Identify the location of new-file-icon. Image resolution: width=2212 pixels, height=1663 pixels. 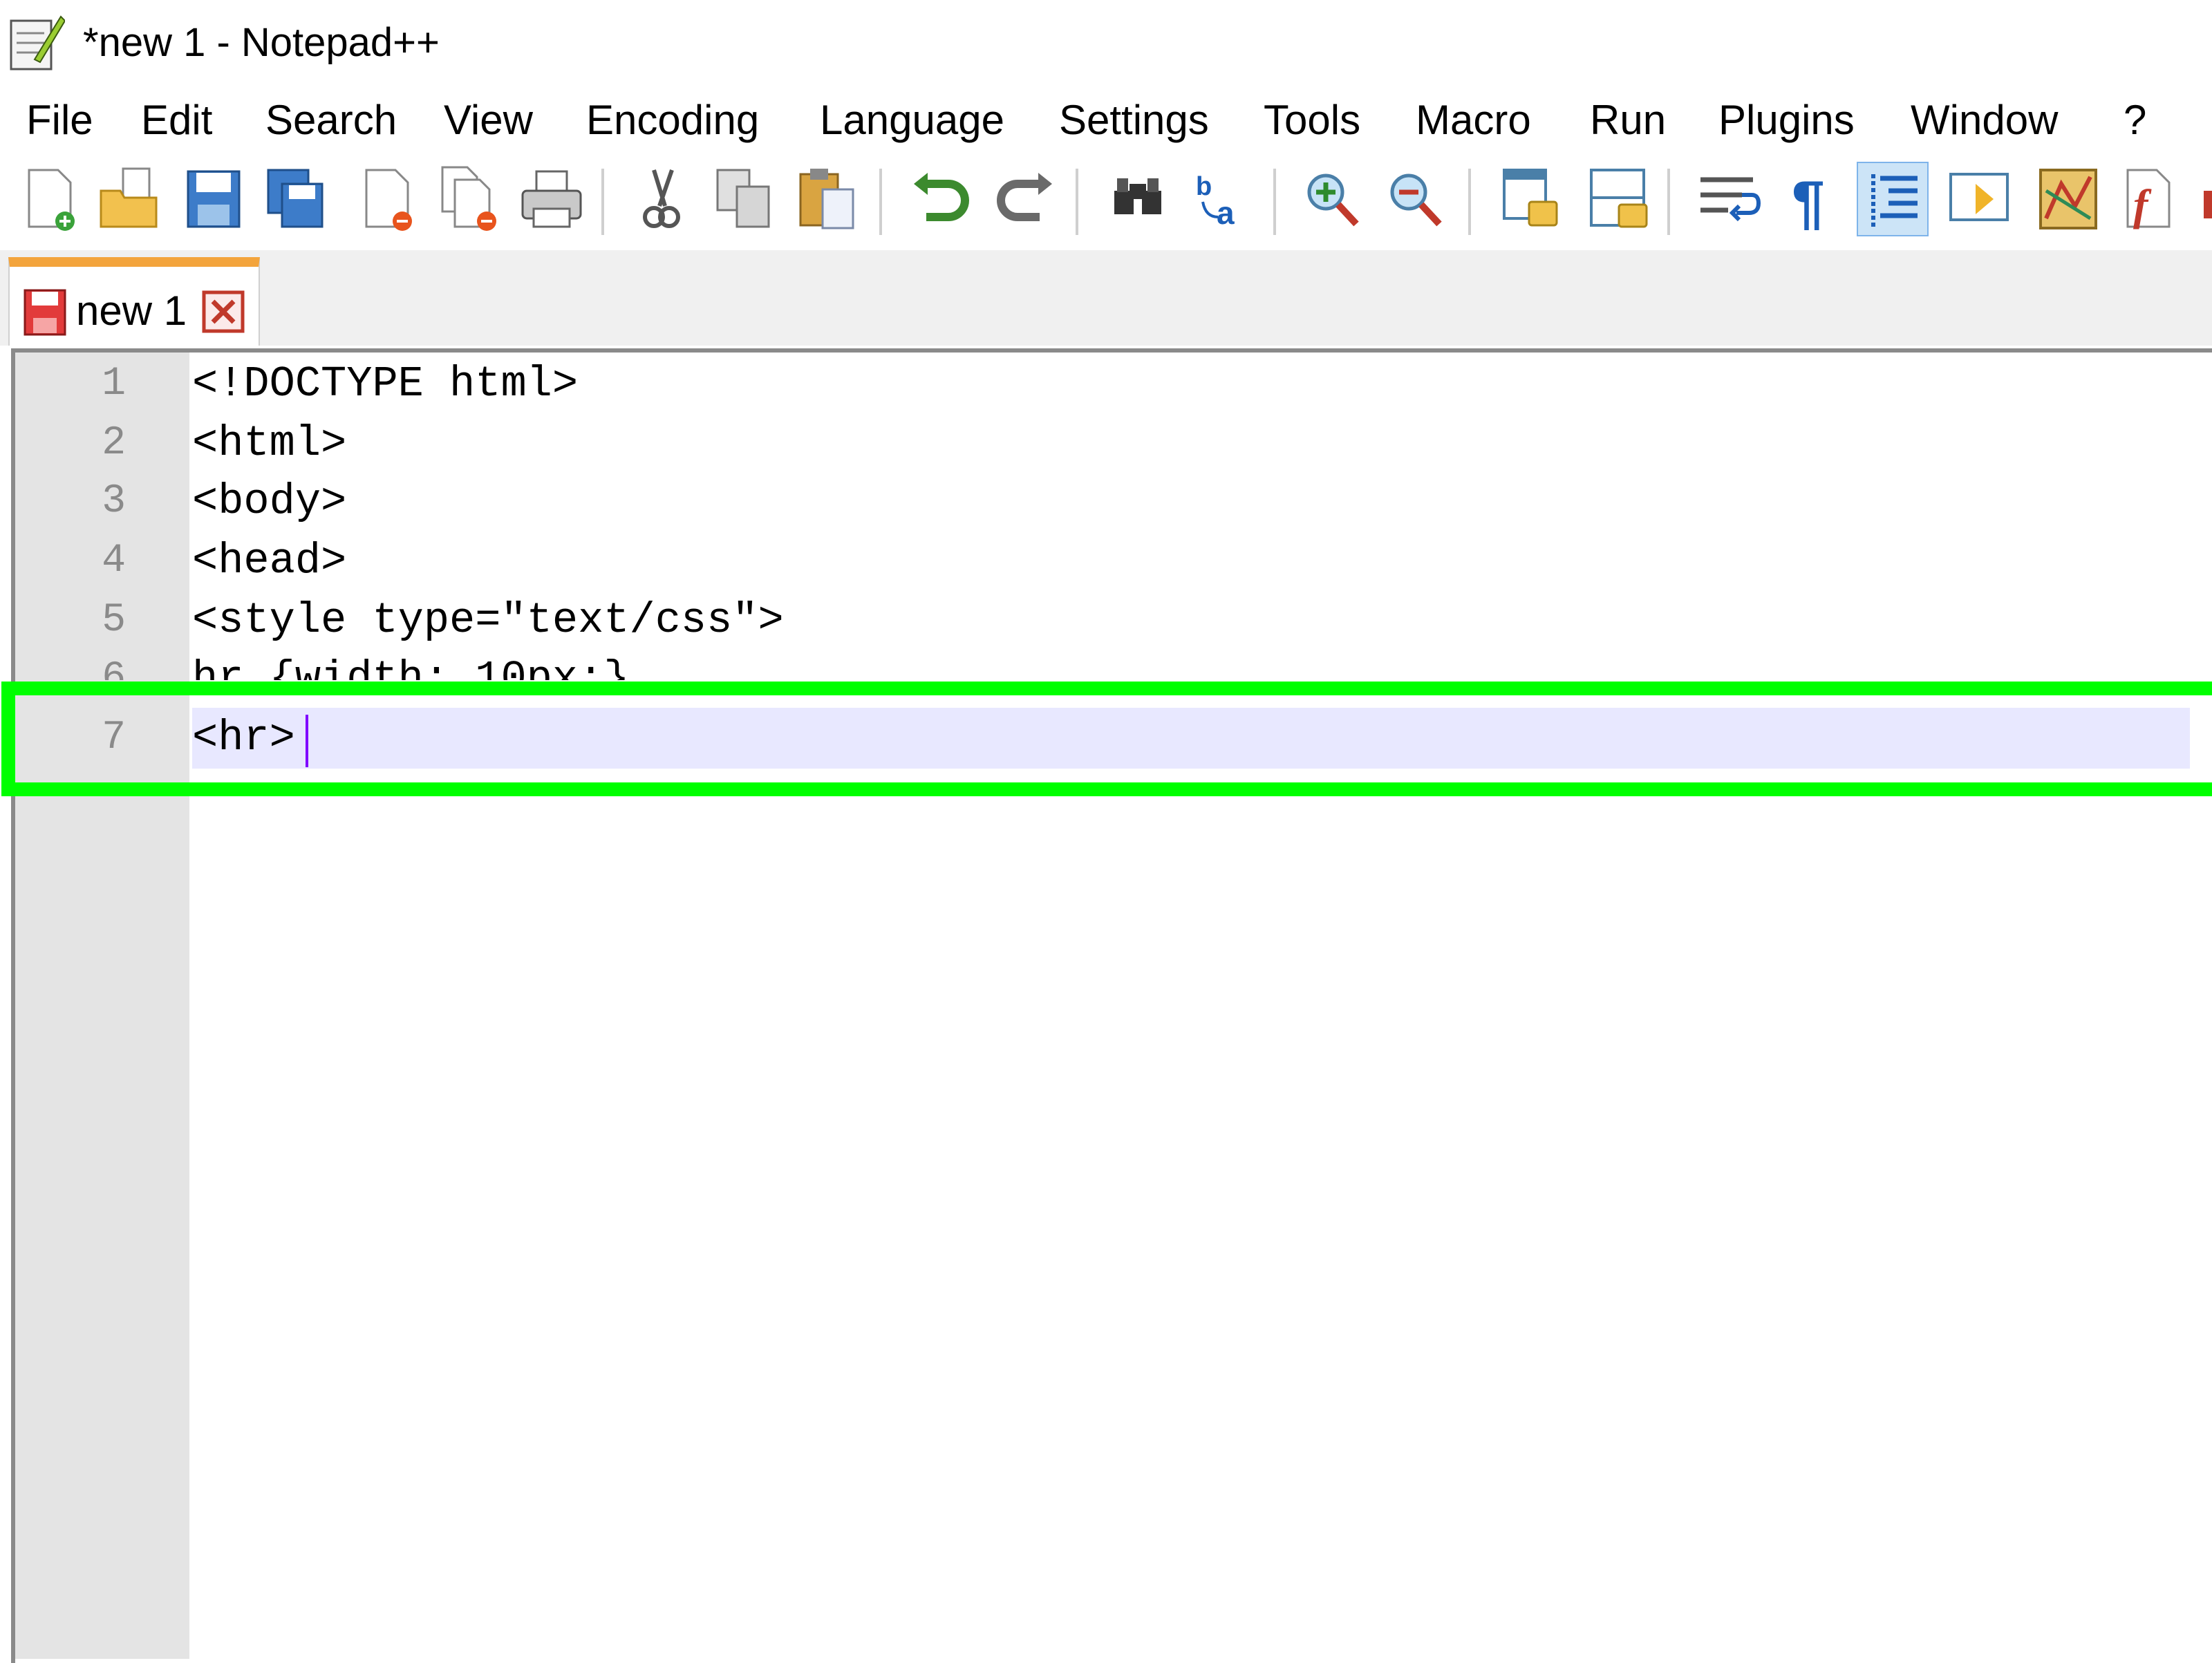
(49, 199).